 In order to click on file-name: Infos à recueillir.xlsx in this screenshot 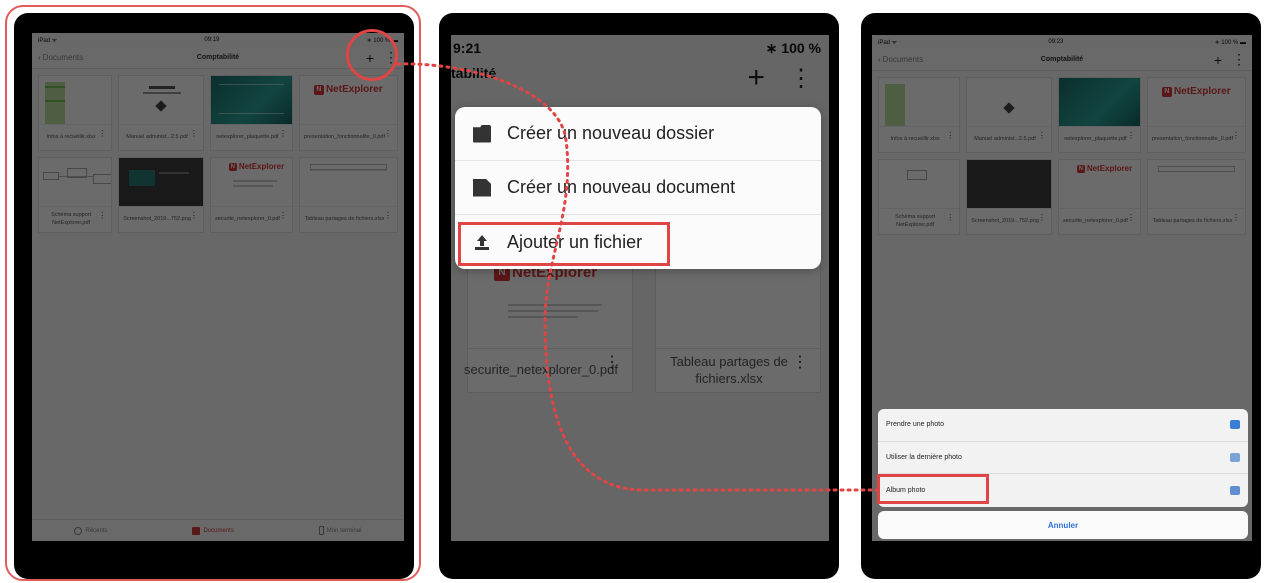, I will do `click(915, 138)`.